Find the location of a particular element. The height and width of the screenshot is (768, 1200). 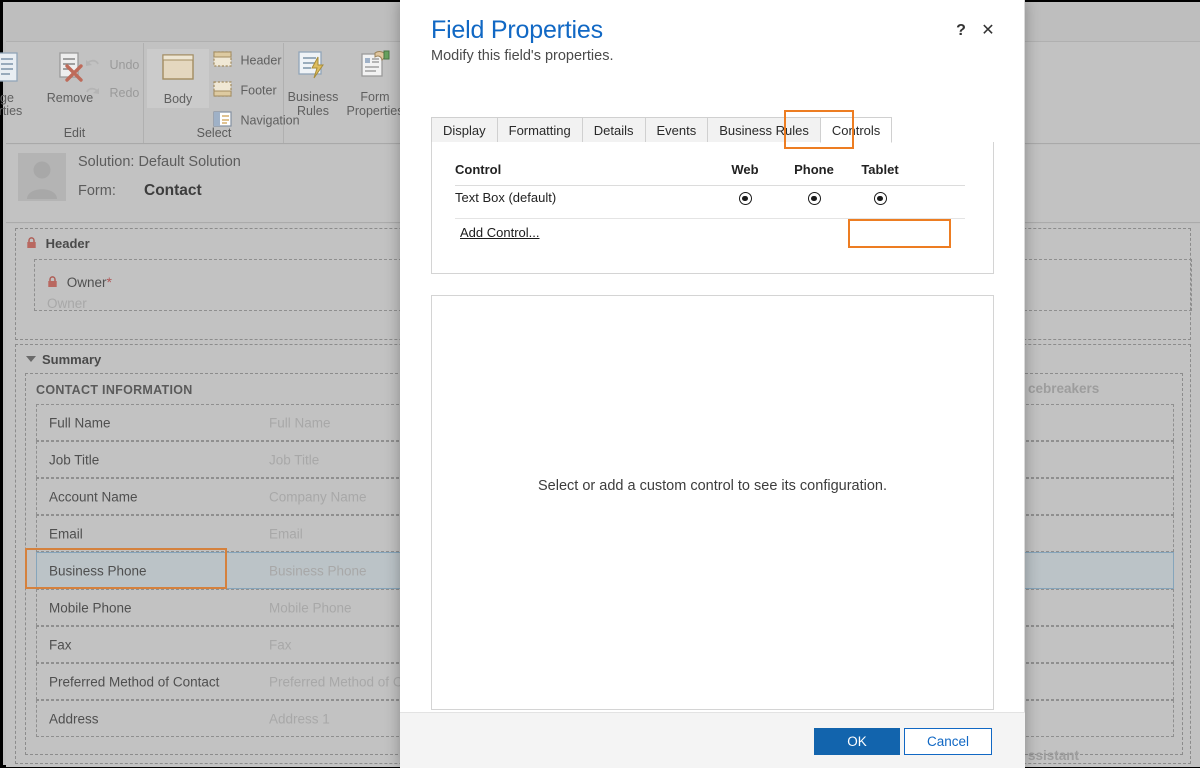

radio-cell-phone is located at coordinates (814, 201).